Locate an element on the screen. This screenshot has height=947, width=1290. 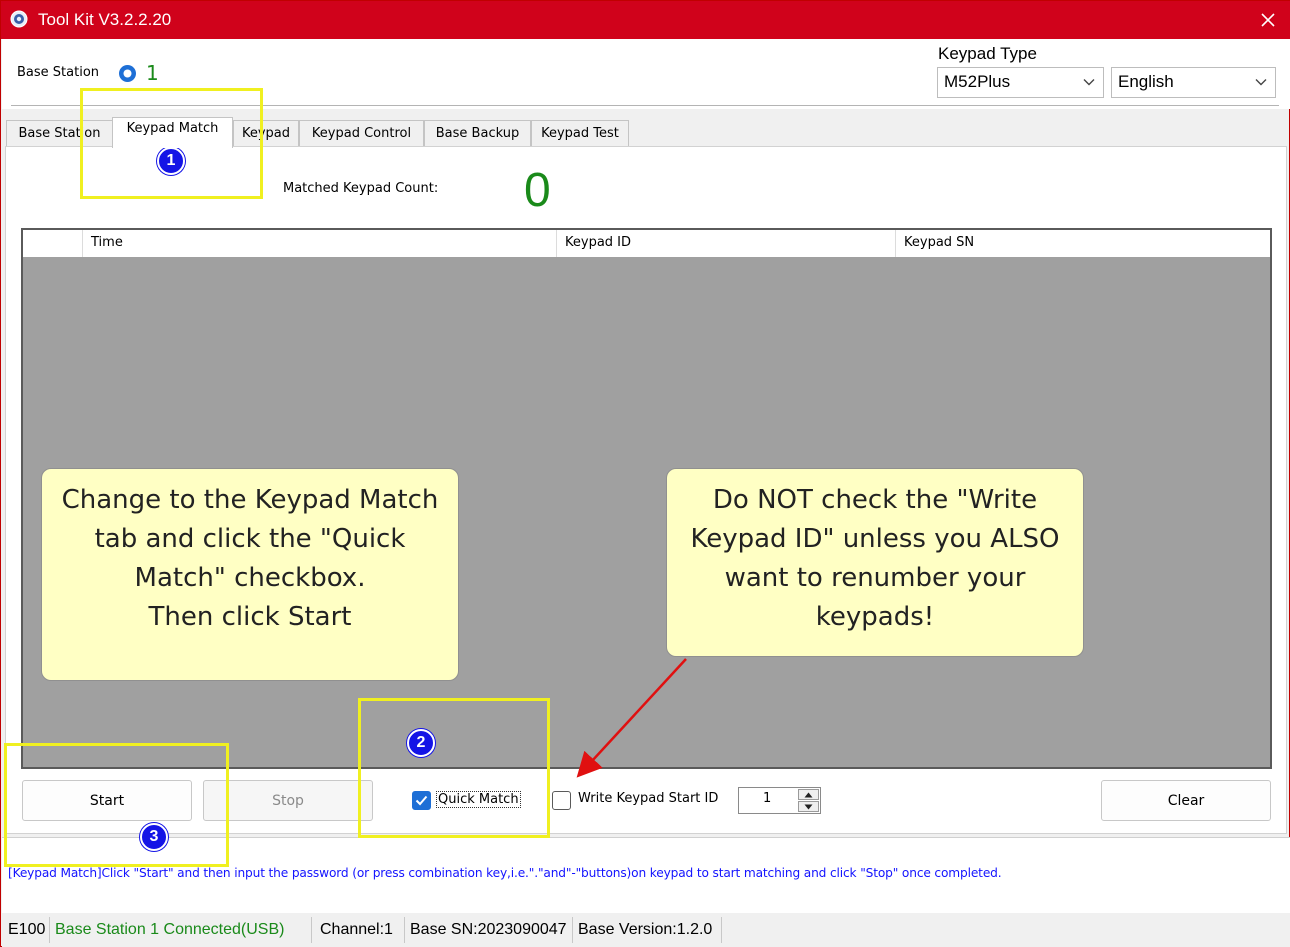
arrow-down-icon is located at coordinates (808, 806).